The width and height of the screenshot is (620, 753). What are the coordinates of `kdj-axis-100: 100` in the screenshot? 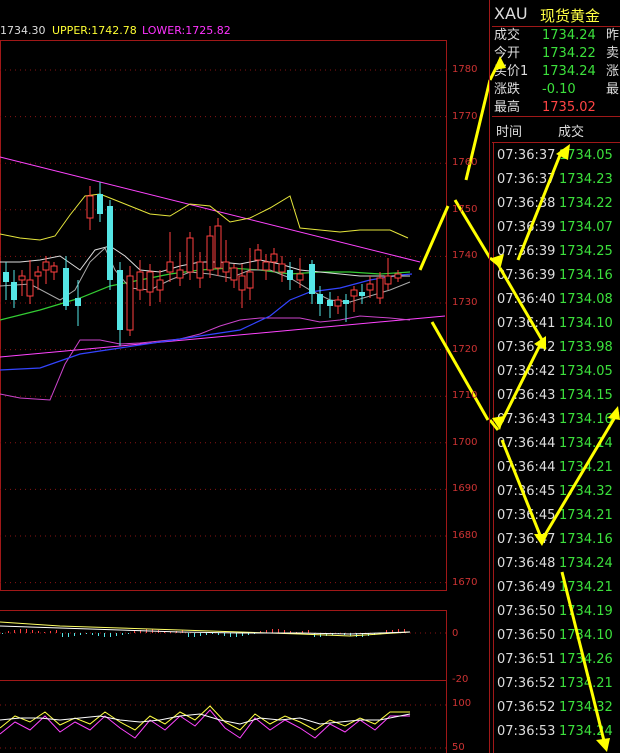 It's located at (462, 703).